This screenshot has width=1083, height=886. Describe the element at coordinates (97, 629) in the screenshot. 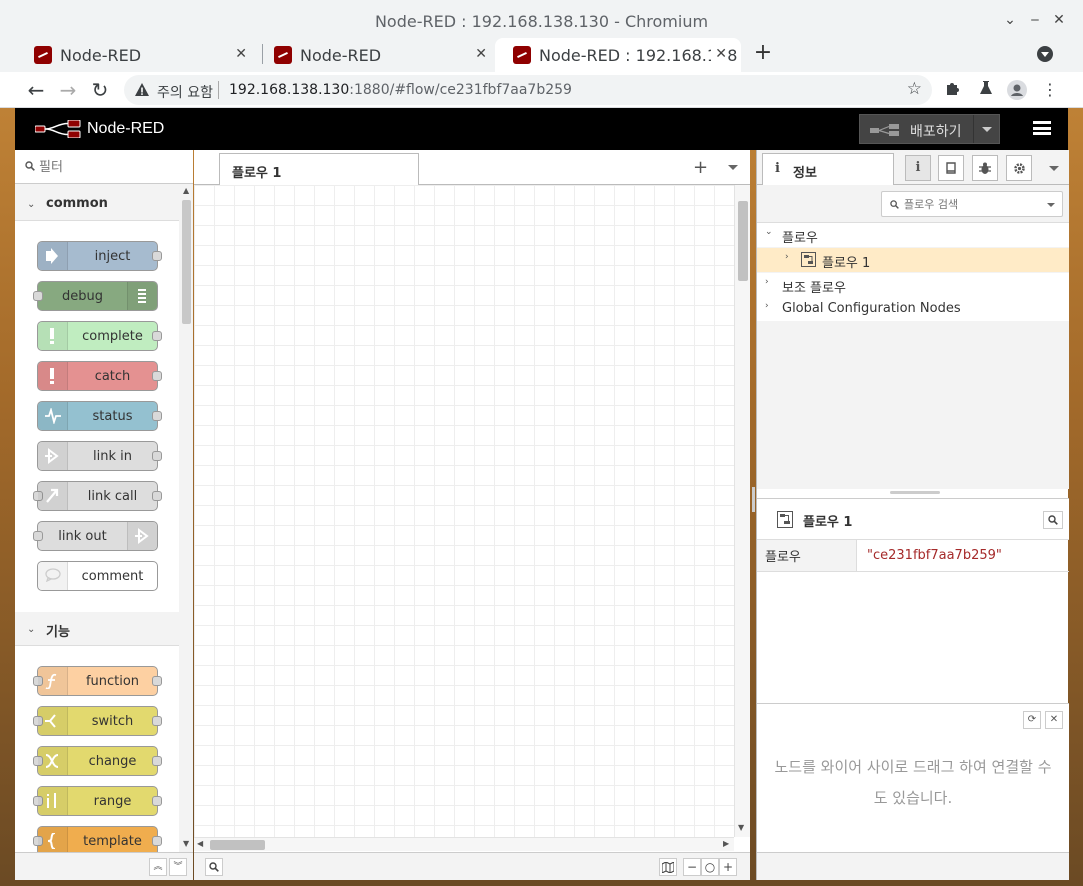

I see `palette-category-function: ⌄ 기능` at that location.